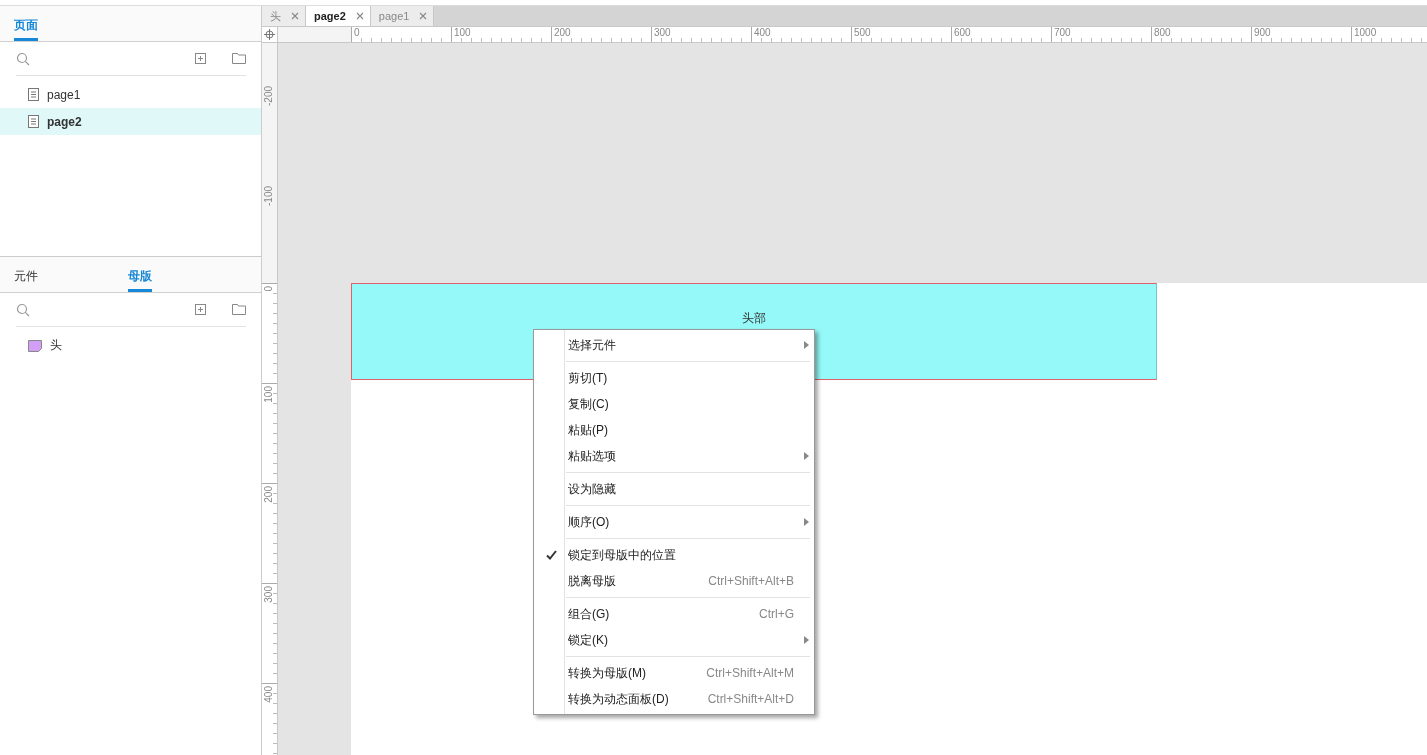 Image resolution: width=1427 pixels, height=755 pixels. I want to click on ruler-label: 800, so click(1162, 33).